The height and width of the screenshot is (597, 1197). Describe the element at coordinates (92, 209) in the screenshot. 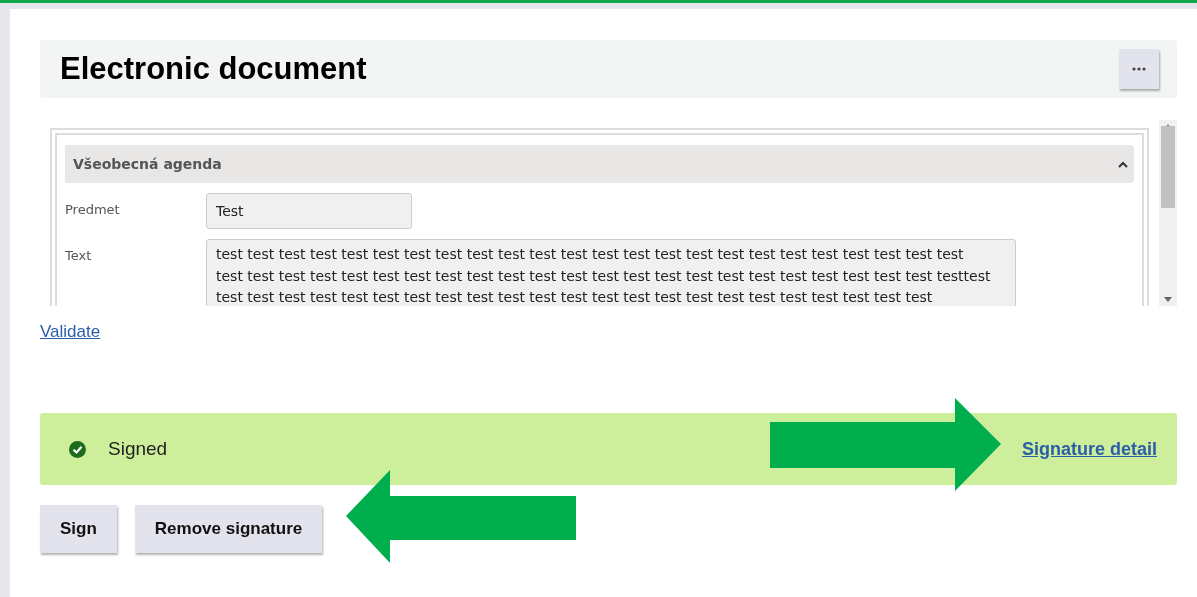

I see `field-label: Predmet` at that location.